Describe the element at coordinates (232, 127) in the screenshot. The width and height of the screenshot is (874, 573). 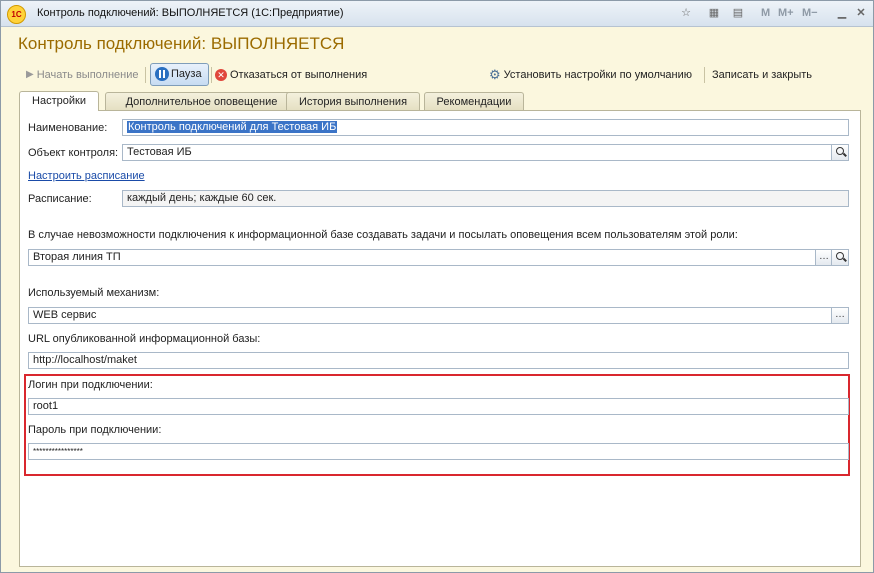
I see `name-value: Контроль подключений для Тестовая ИБ` at that location.